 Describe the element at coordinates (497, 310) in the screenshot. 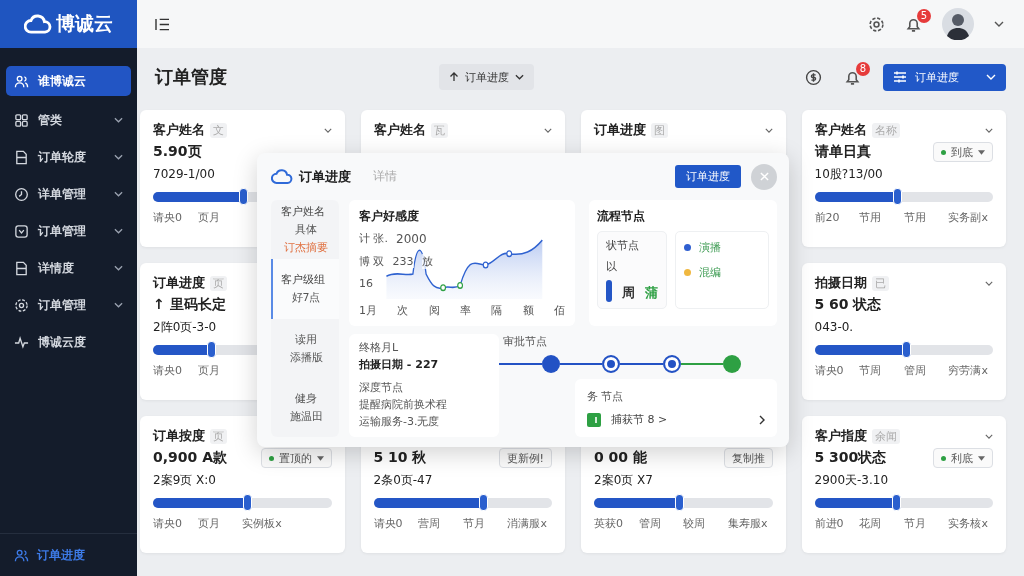

I see `axis-label: 隔` at that location.